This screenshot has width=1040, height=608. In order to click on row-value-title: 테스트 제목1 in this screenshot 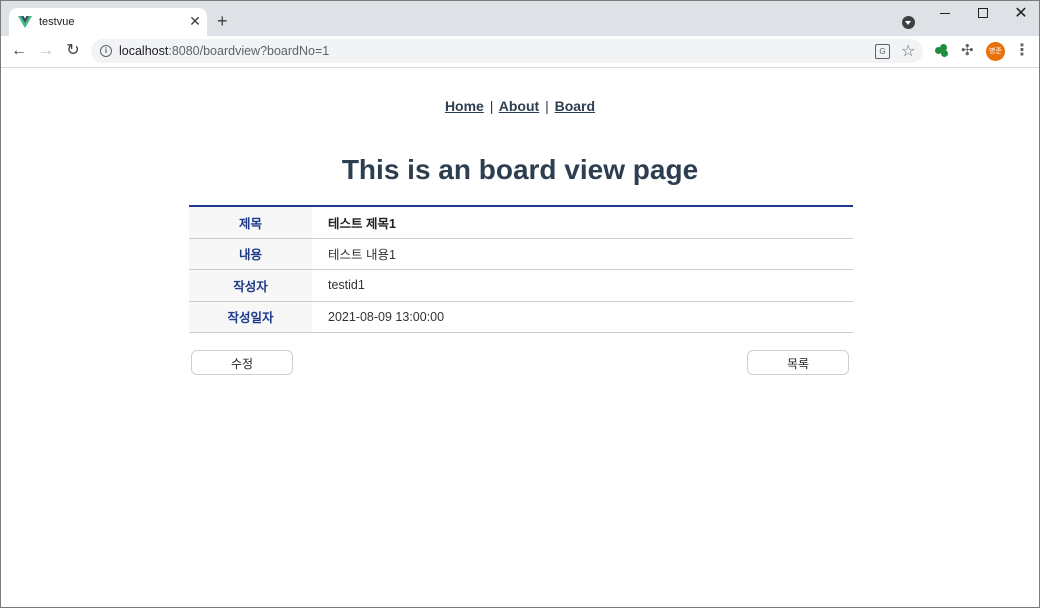, I will do `click(582, 222)`.